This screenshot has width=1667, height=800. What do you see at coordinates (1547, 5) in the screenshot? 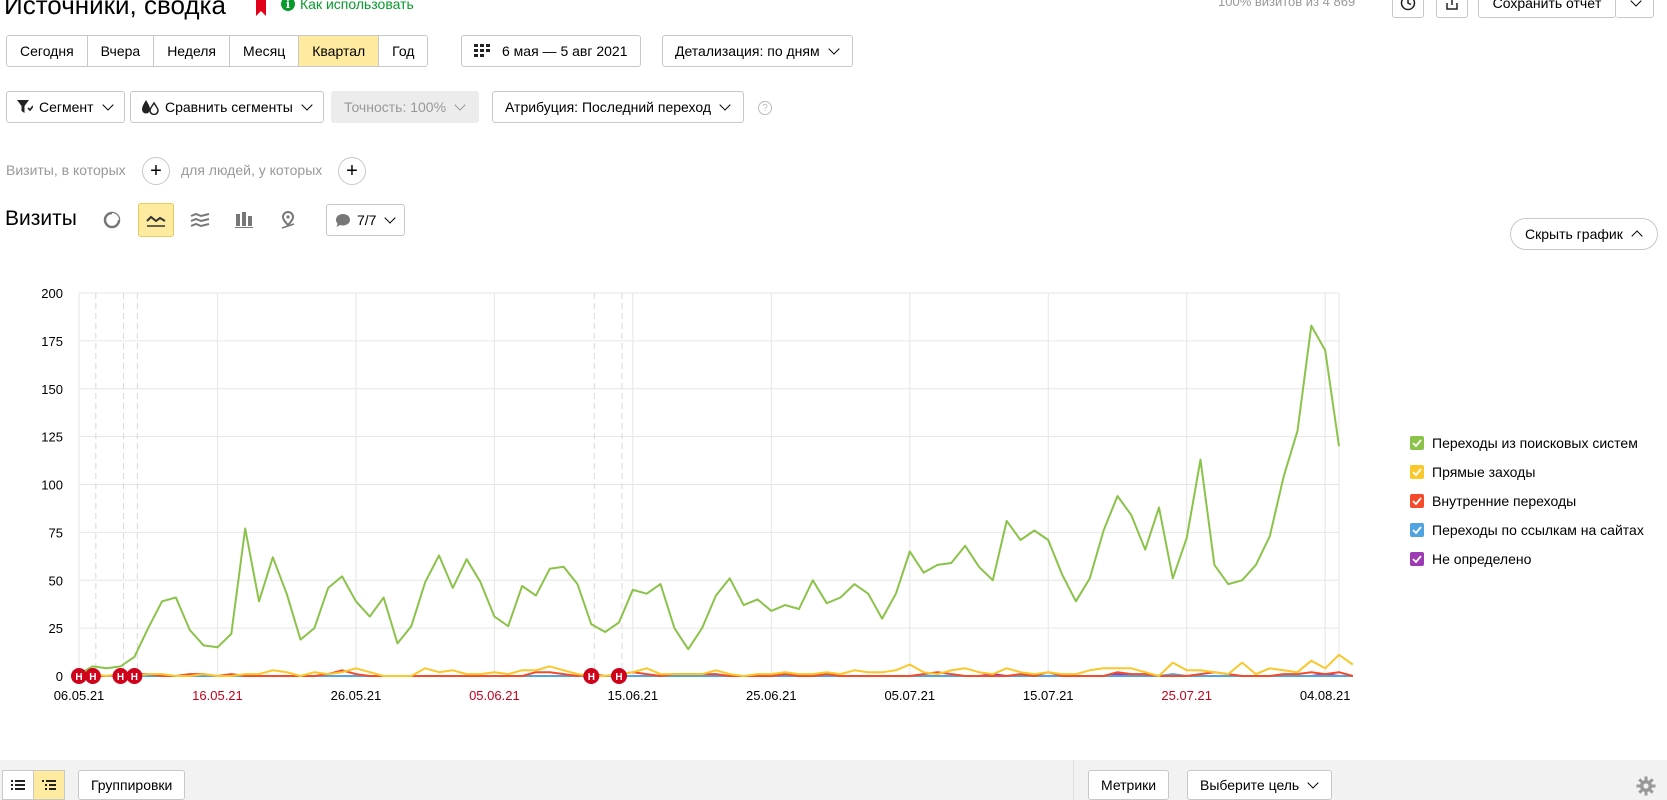
I see `save-report-label: Сохранить отчёт` at bounding box center [1547, 5].